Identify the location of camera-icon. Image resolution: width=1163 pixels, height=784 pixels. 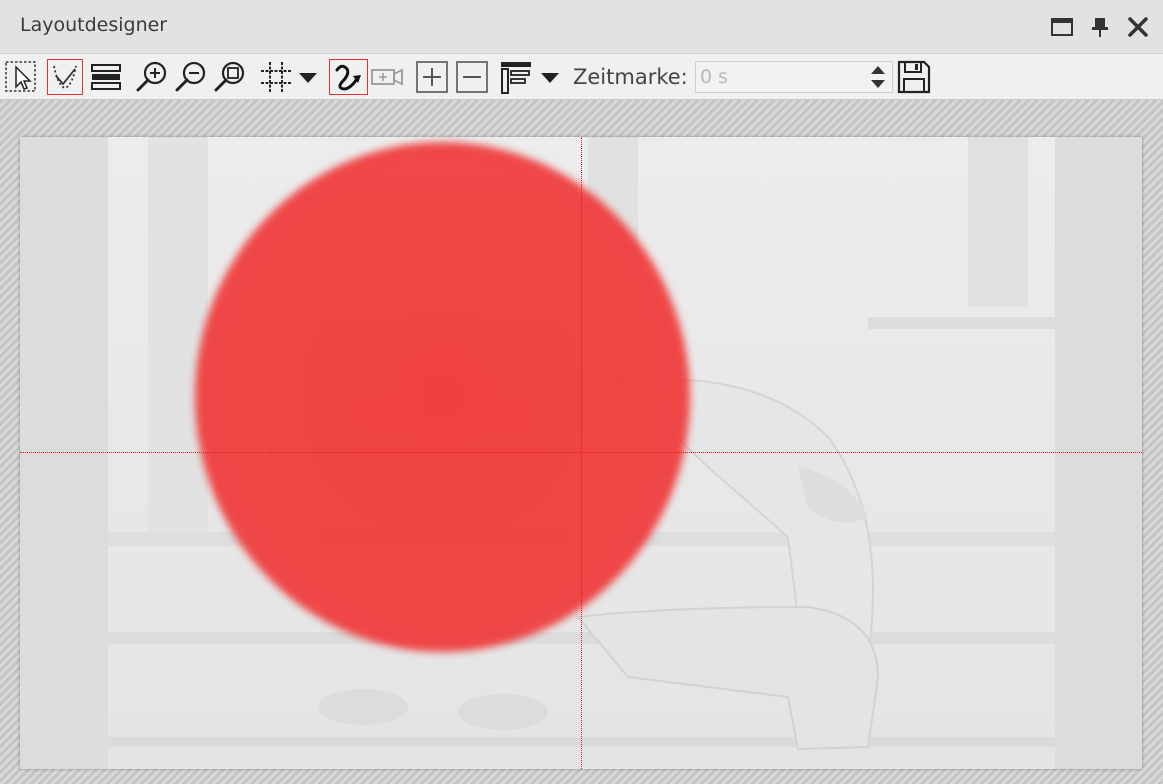
(387, 77).